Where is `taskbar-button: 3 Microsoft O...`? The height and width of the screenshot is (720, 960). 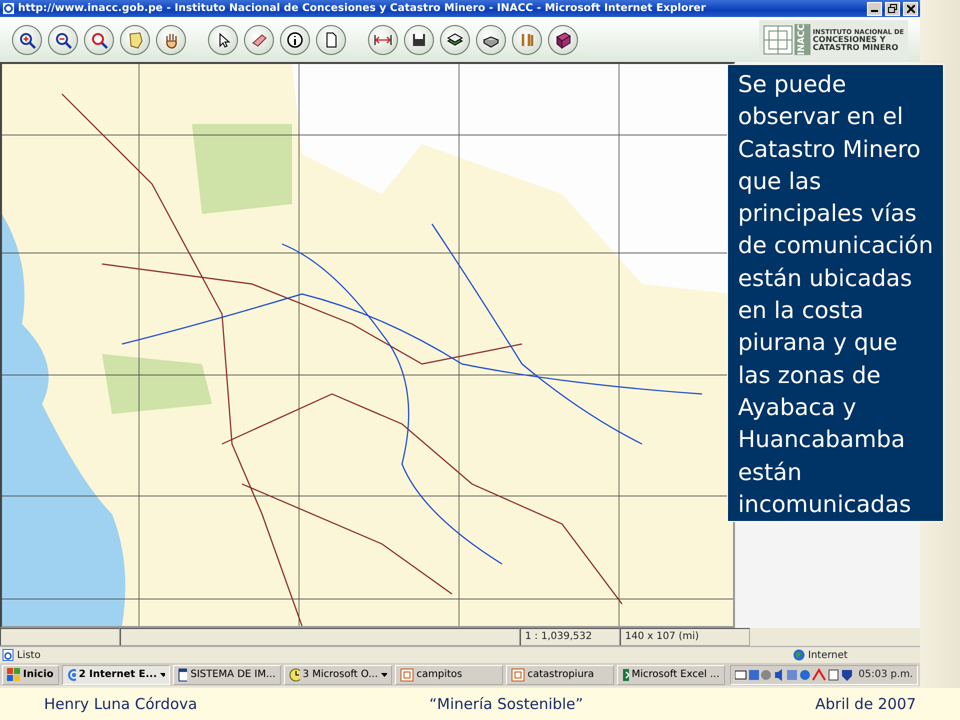
taskbar-button: 3 Microsoft O... is located at coordinates (338, 674).